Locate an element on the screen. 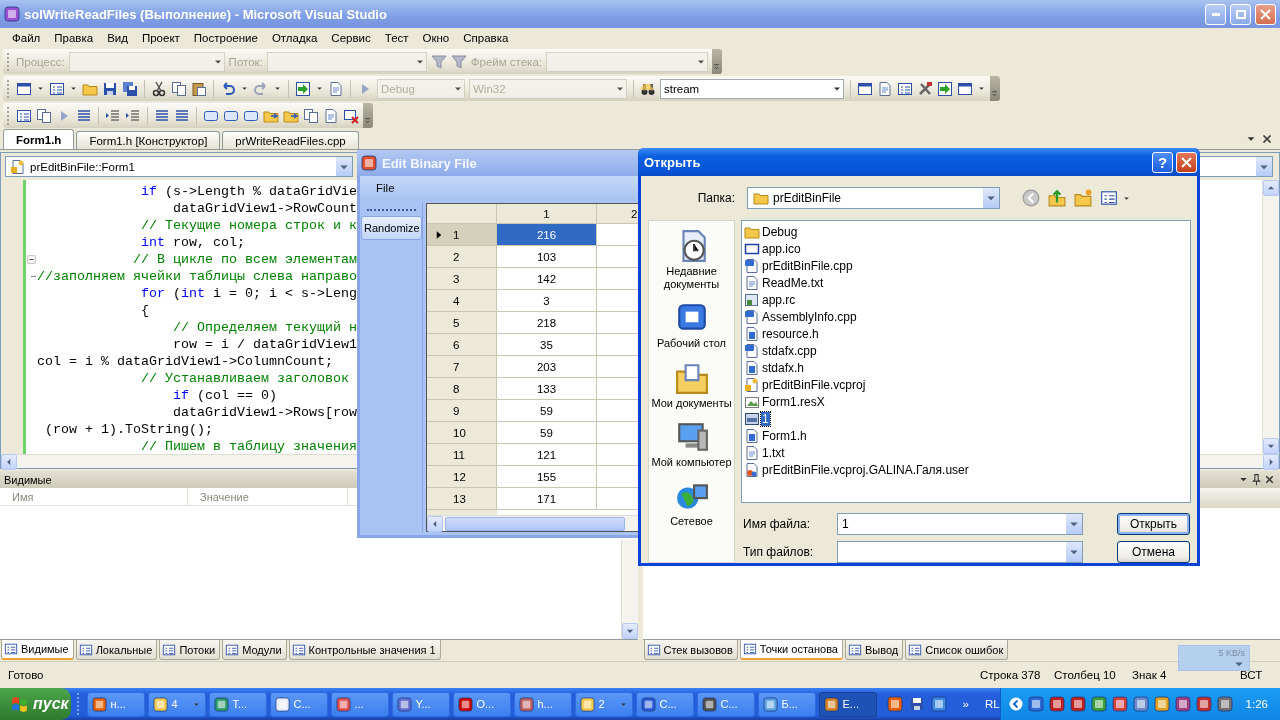 The height and width of the screenshot is (720, 1280). folder-label: Папка: is located at coordinates (716, 198).